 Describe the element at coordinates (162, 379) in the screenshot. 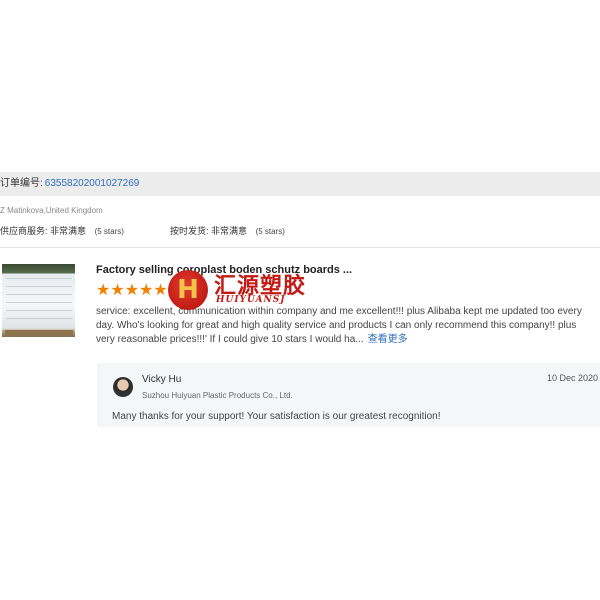

I see `reply-author-name: Vicky Hu` at that location.